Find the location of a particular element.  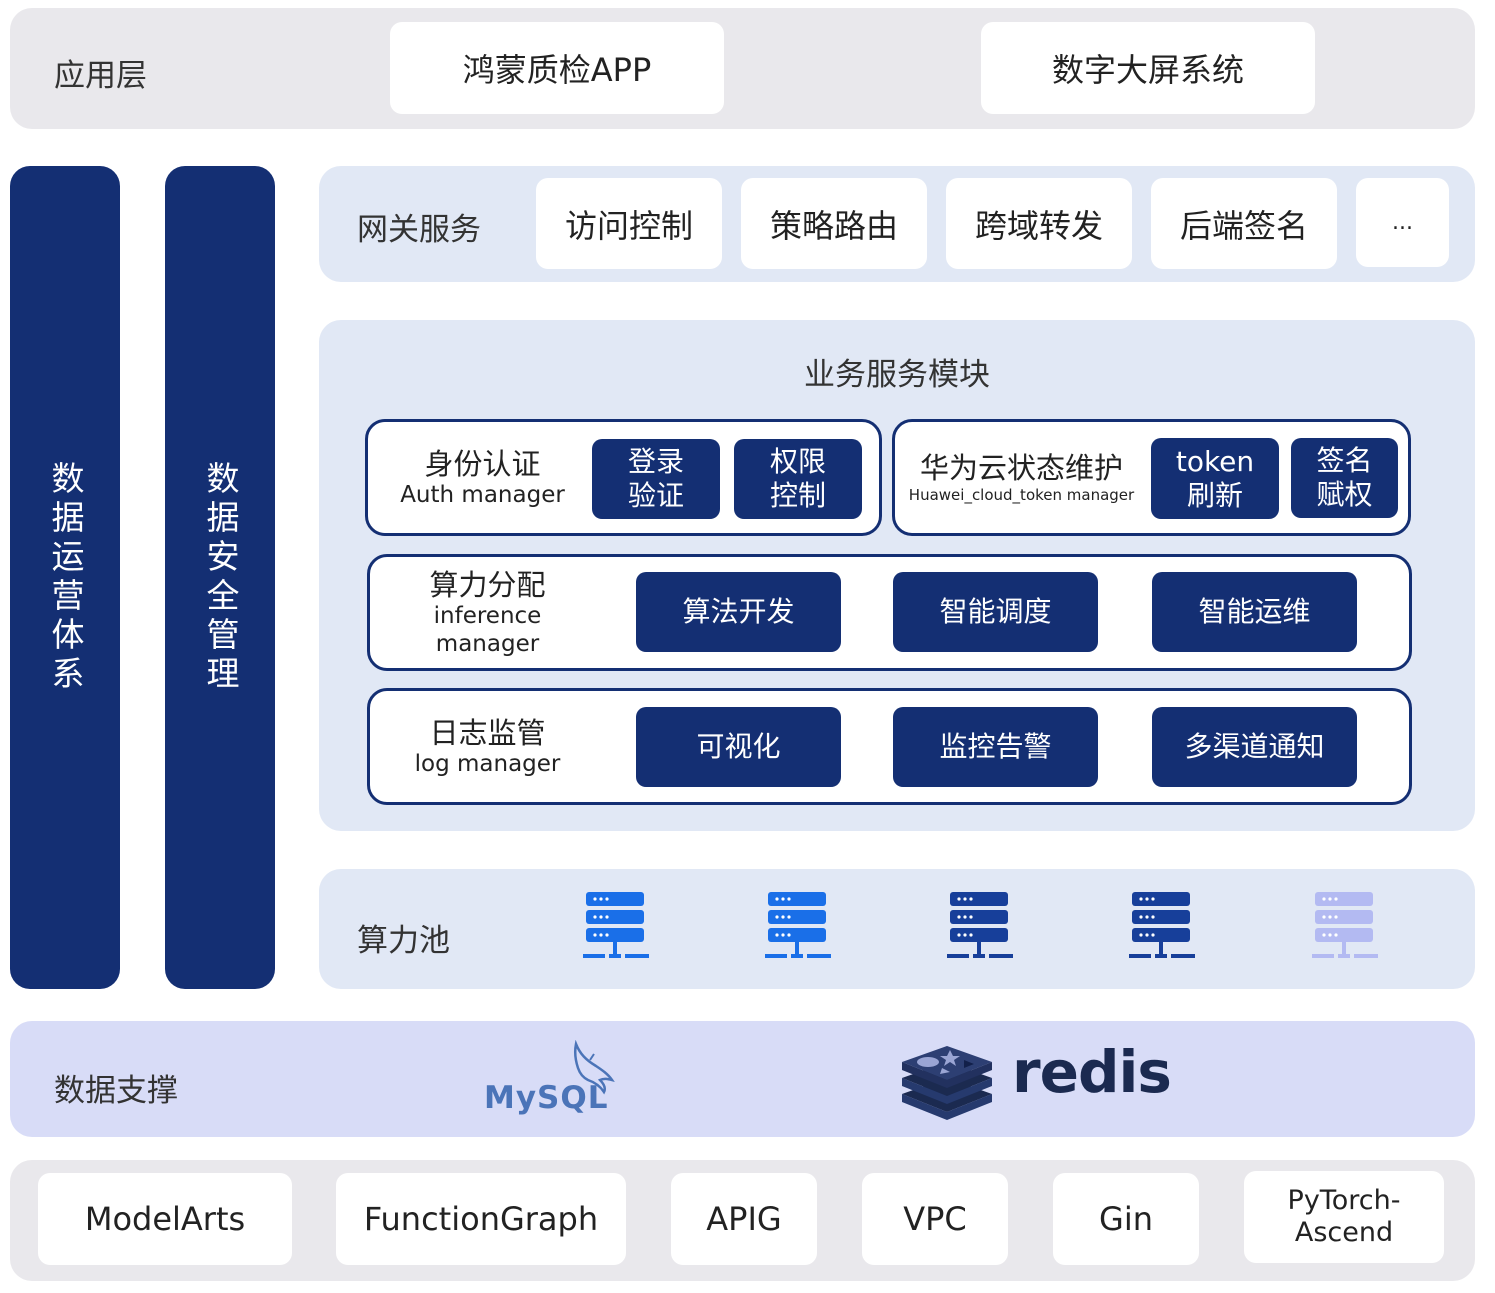

infra-modelarts: ModelArts is located at coordinates (165, 1219).